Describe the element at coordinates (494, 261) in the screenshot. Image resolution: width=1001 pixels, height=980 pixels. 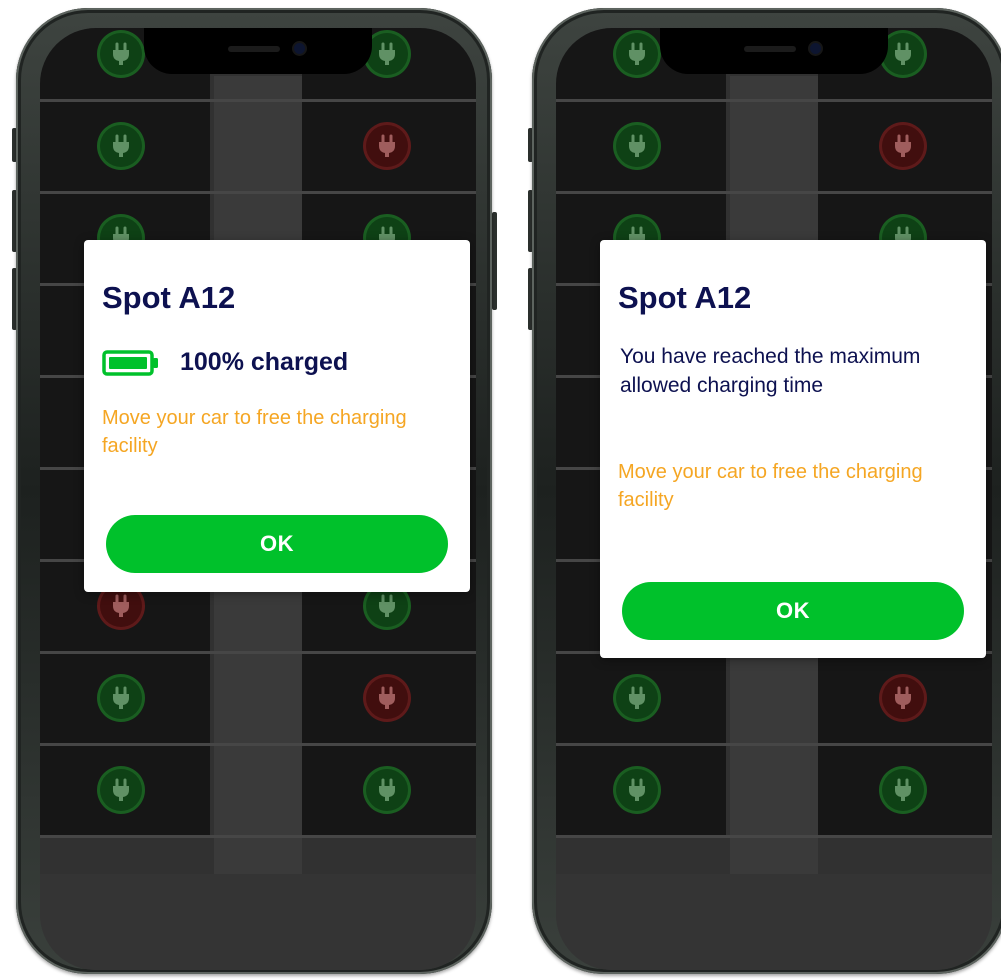
I see `power-button` at that location.